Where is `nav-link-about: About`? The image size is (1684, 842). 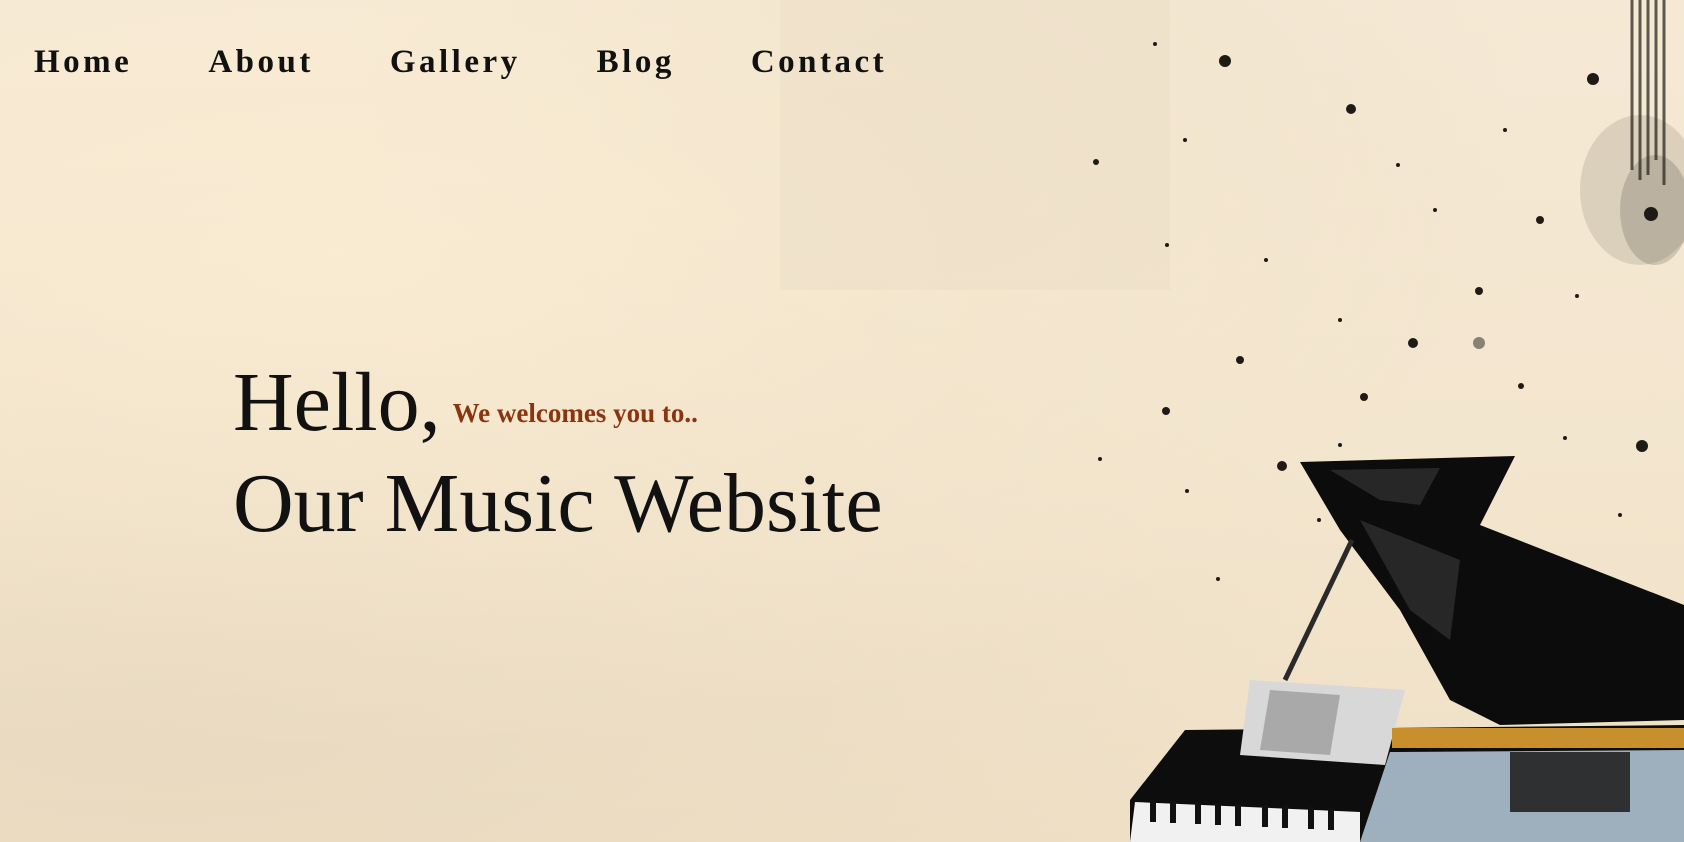
nav-link-about: About is located at coordinates (261, 62).